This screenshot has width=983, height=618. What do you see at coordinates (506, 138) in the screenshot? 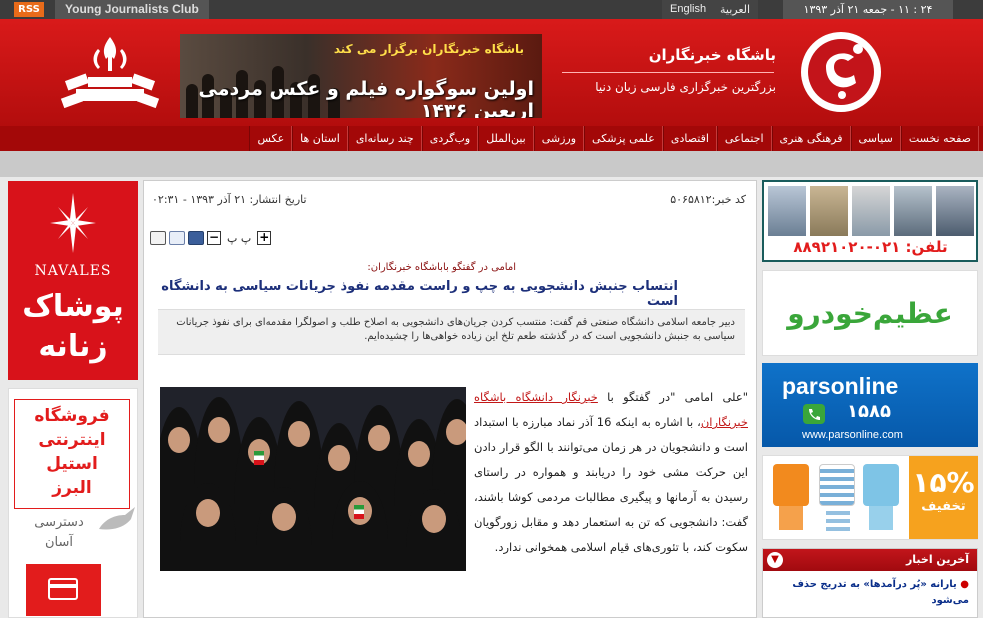
I see `nav-item-international: بین‌الملل` at bounding box center [506, 138].